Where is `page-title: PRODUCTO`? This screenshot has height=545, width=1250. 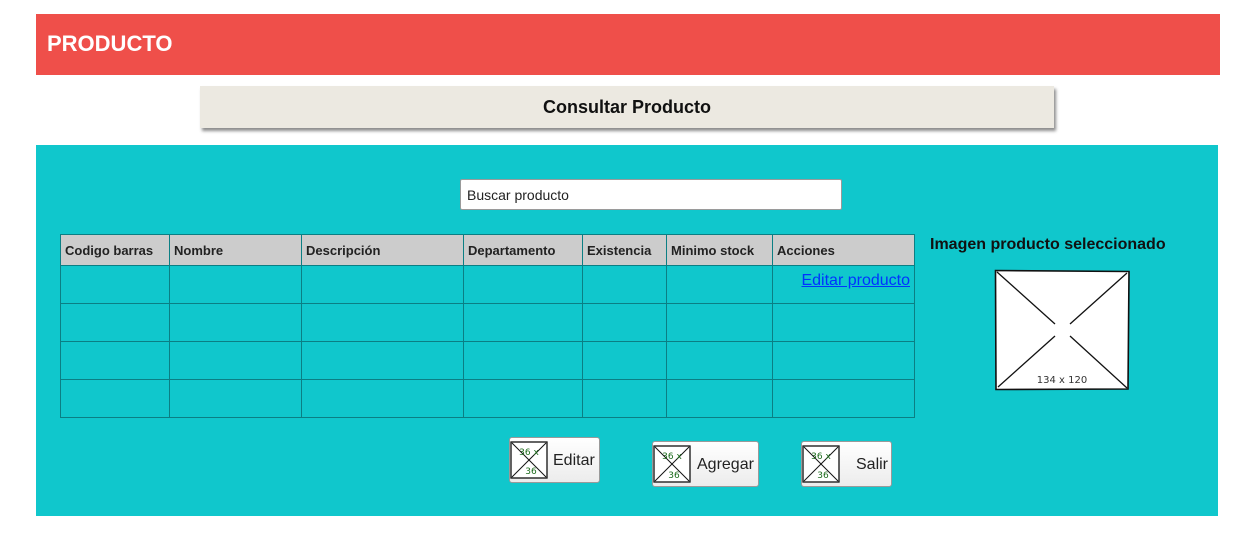 page-title: PRODUCTO is located at coordinates (110, 43).